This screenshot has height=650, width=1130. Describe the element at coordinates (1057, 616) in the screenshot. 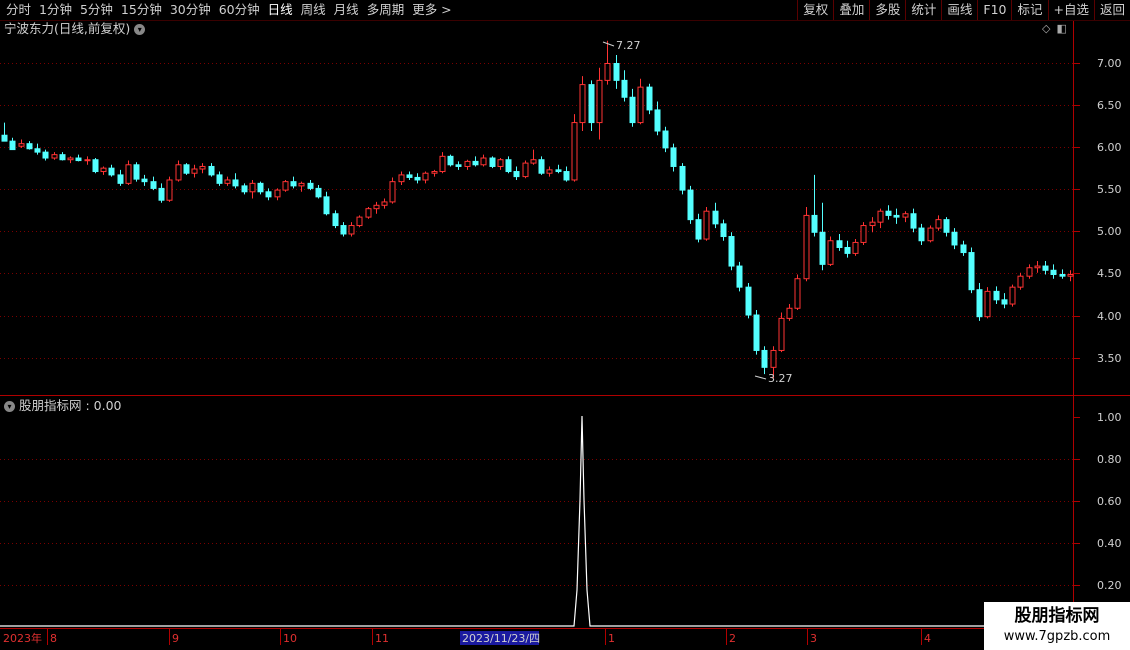

I see `watermark-line1: 股朋指标网` at that location.